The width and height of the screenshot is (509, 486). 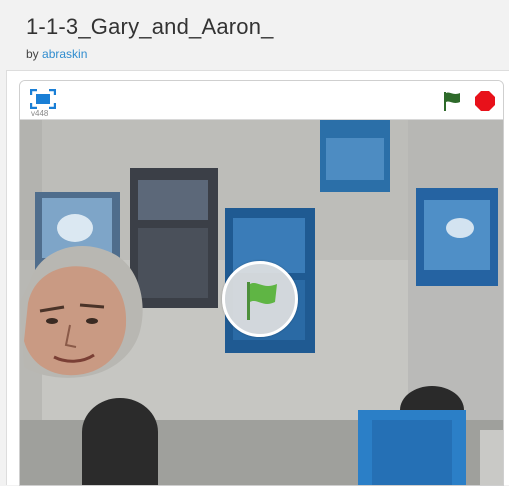 I want to click on project-header: 1-1-3_Gary_and_Aaron_ by abraskin, so click(x=254, y=35).